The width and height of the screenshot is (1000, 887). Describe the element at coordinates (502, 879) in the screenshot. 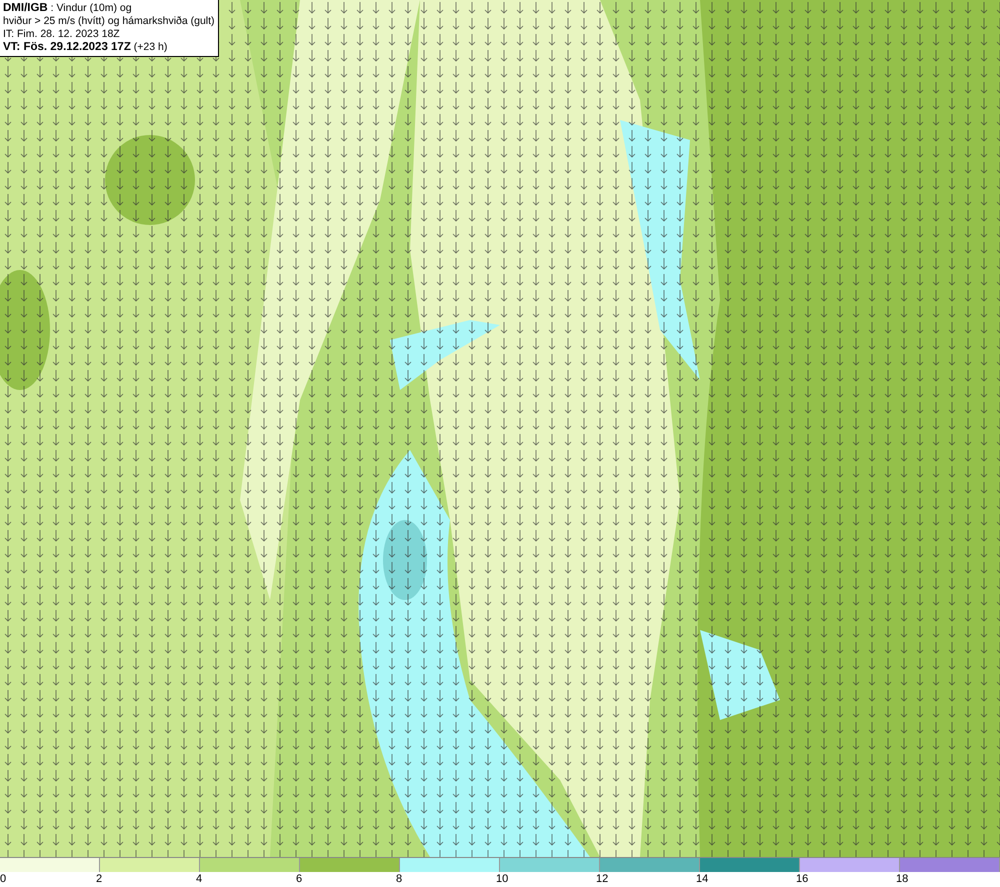

I see `legend-tick-label: 10` at that location.